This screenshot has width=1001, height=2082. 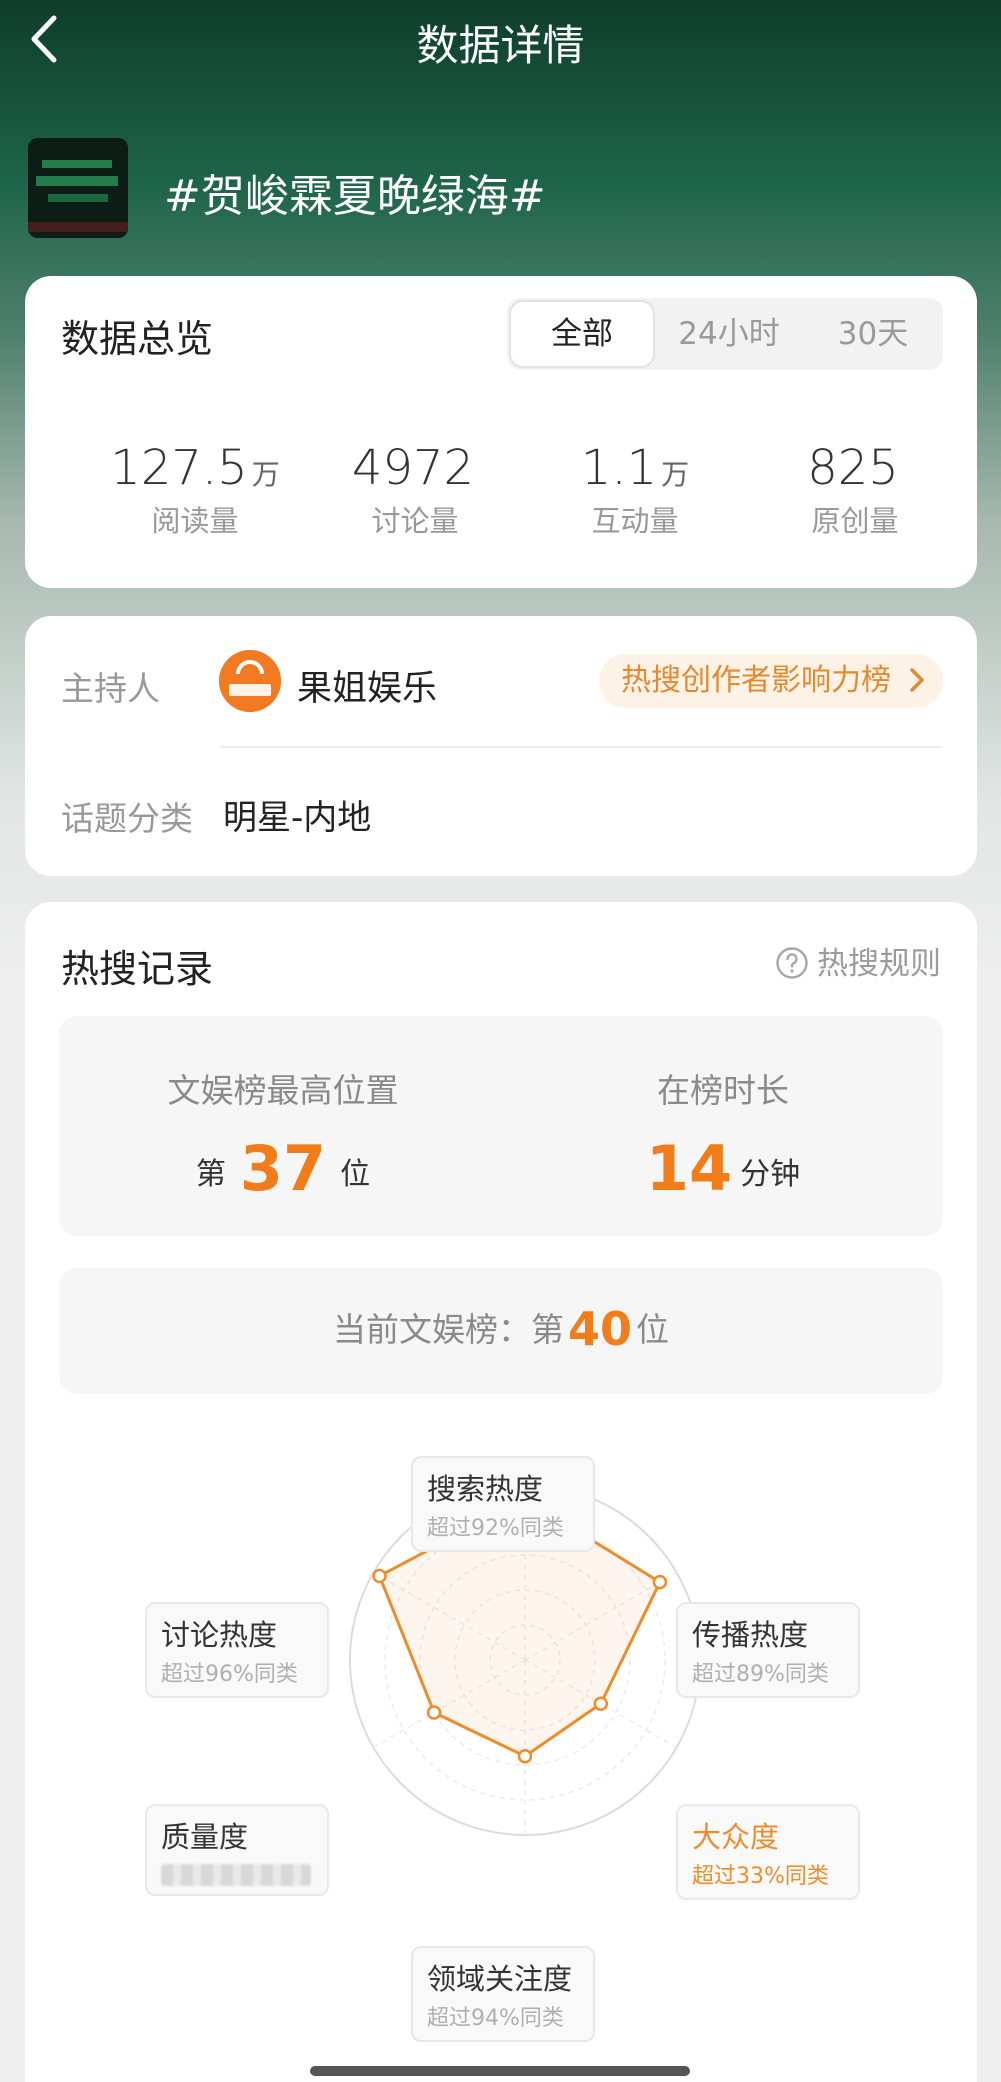 I want to click on tab-24h: 24小时, so click(x=729, y=334).